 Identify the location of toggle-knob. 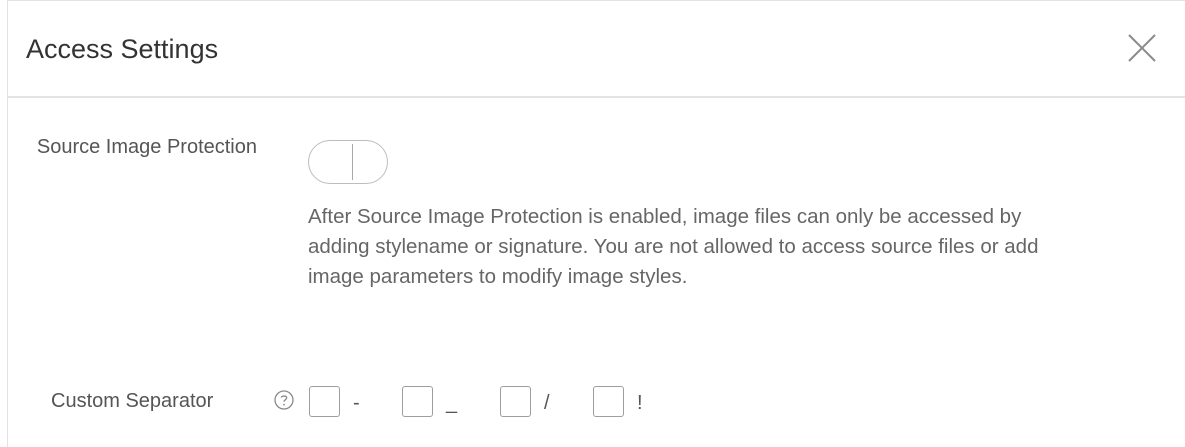
(352, 162).